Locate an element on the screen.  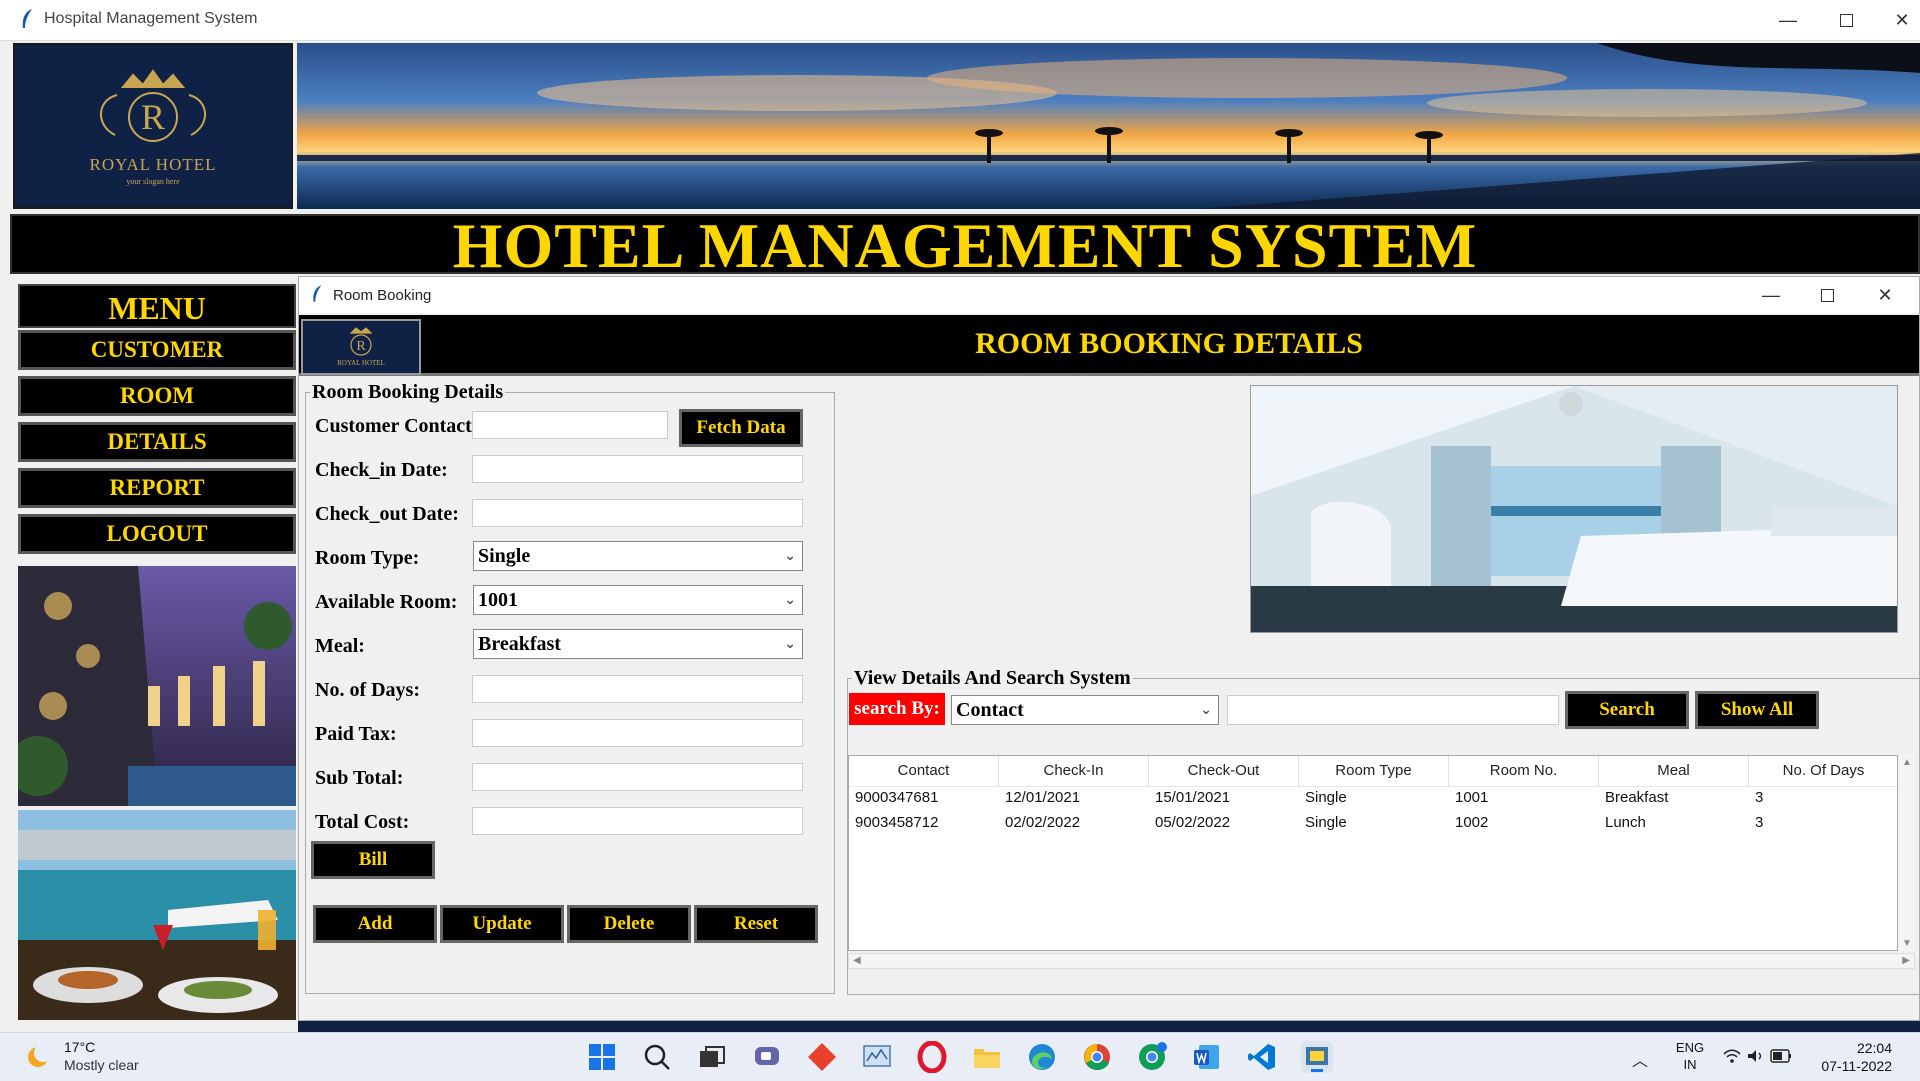
chrome-button is located at coordinates (1097, 1057).